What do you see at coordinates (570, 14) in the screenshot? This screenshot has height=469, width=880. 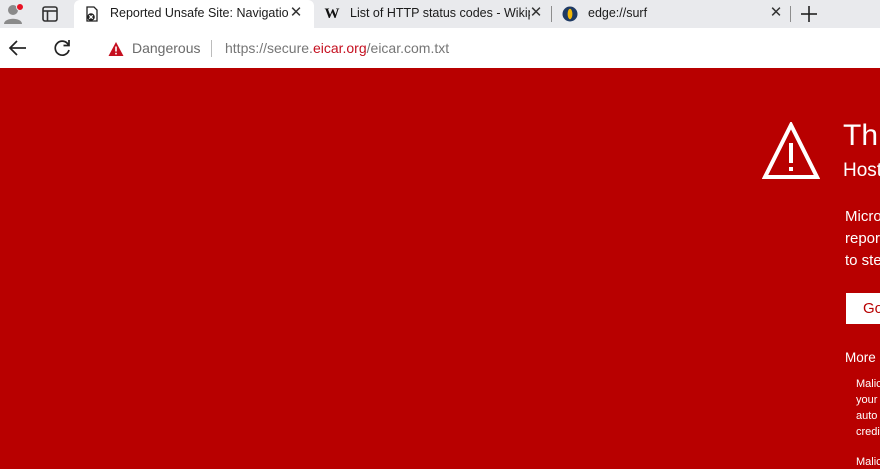 I see `surf-icon` at bounding box center [570, 14].